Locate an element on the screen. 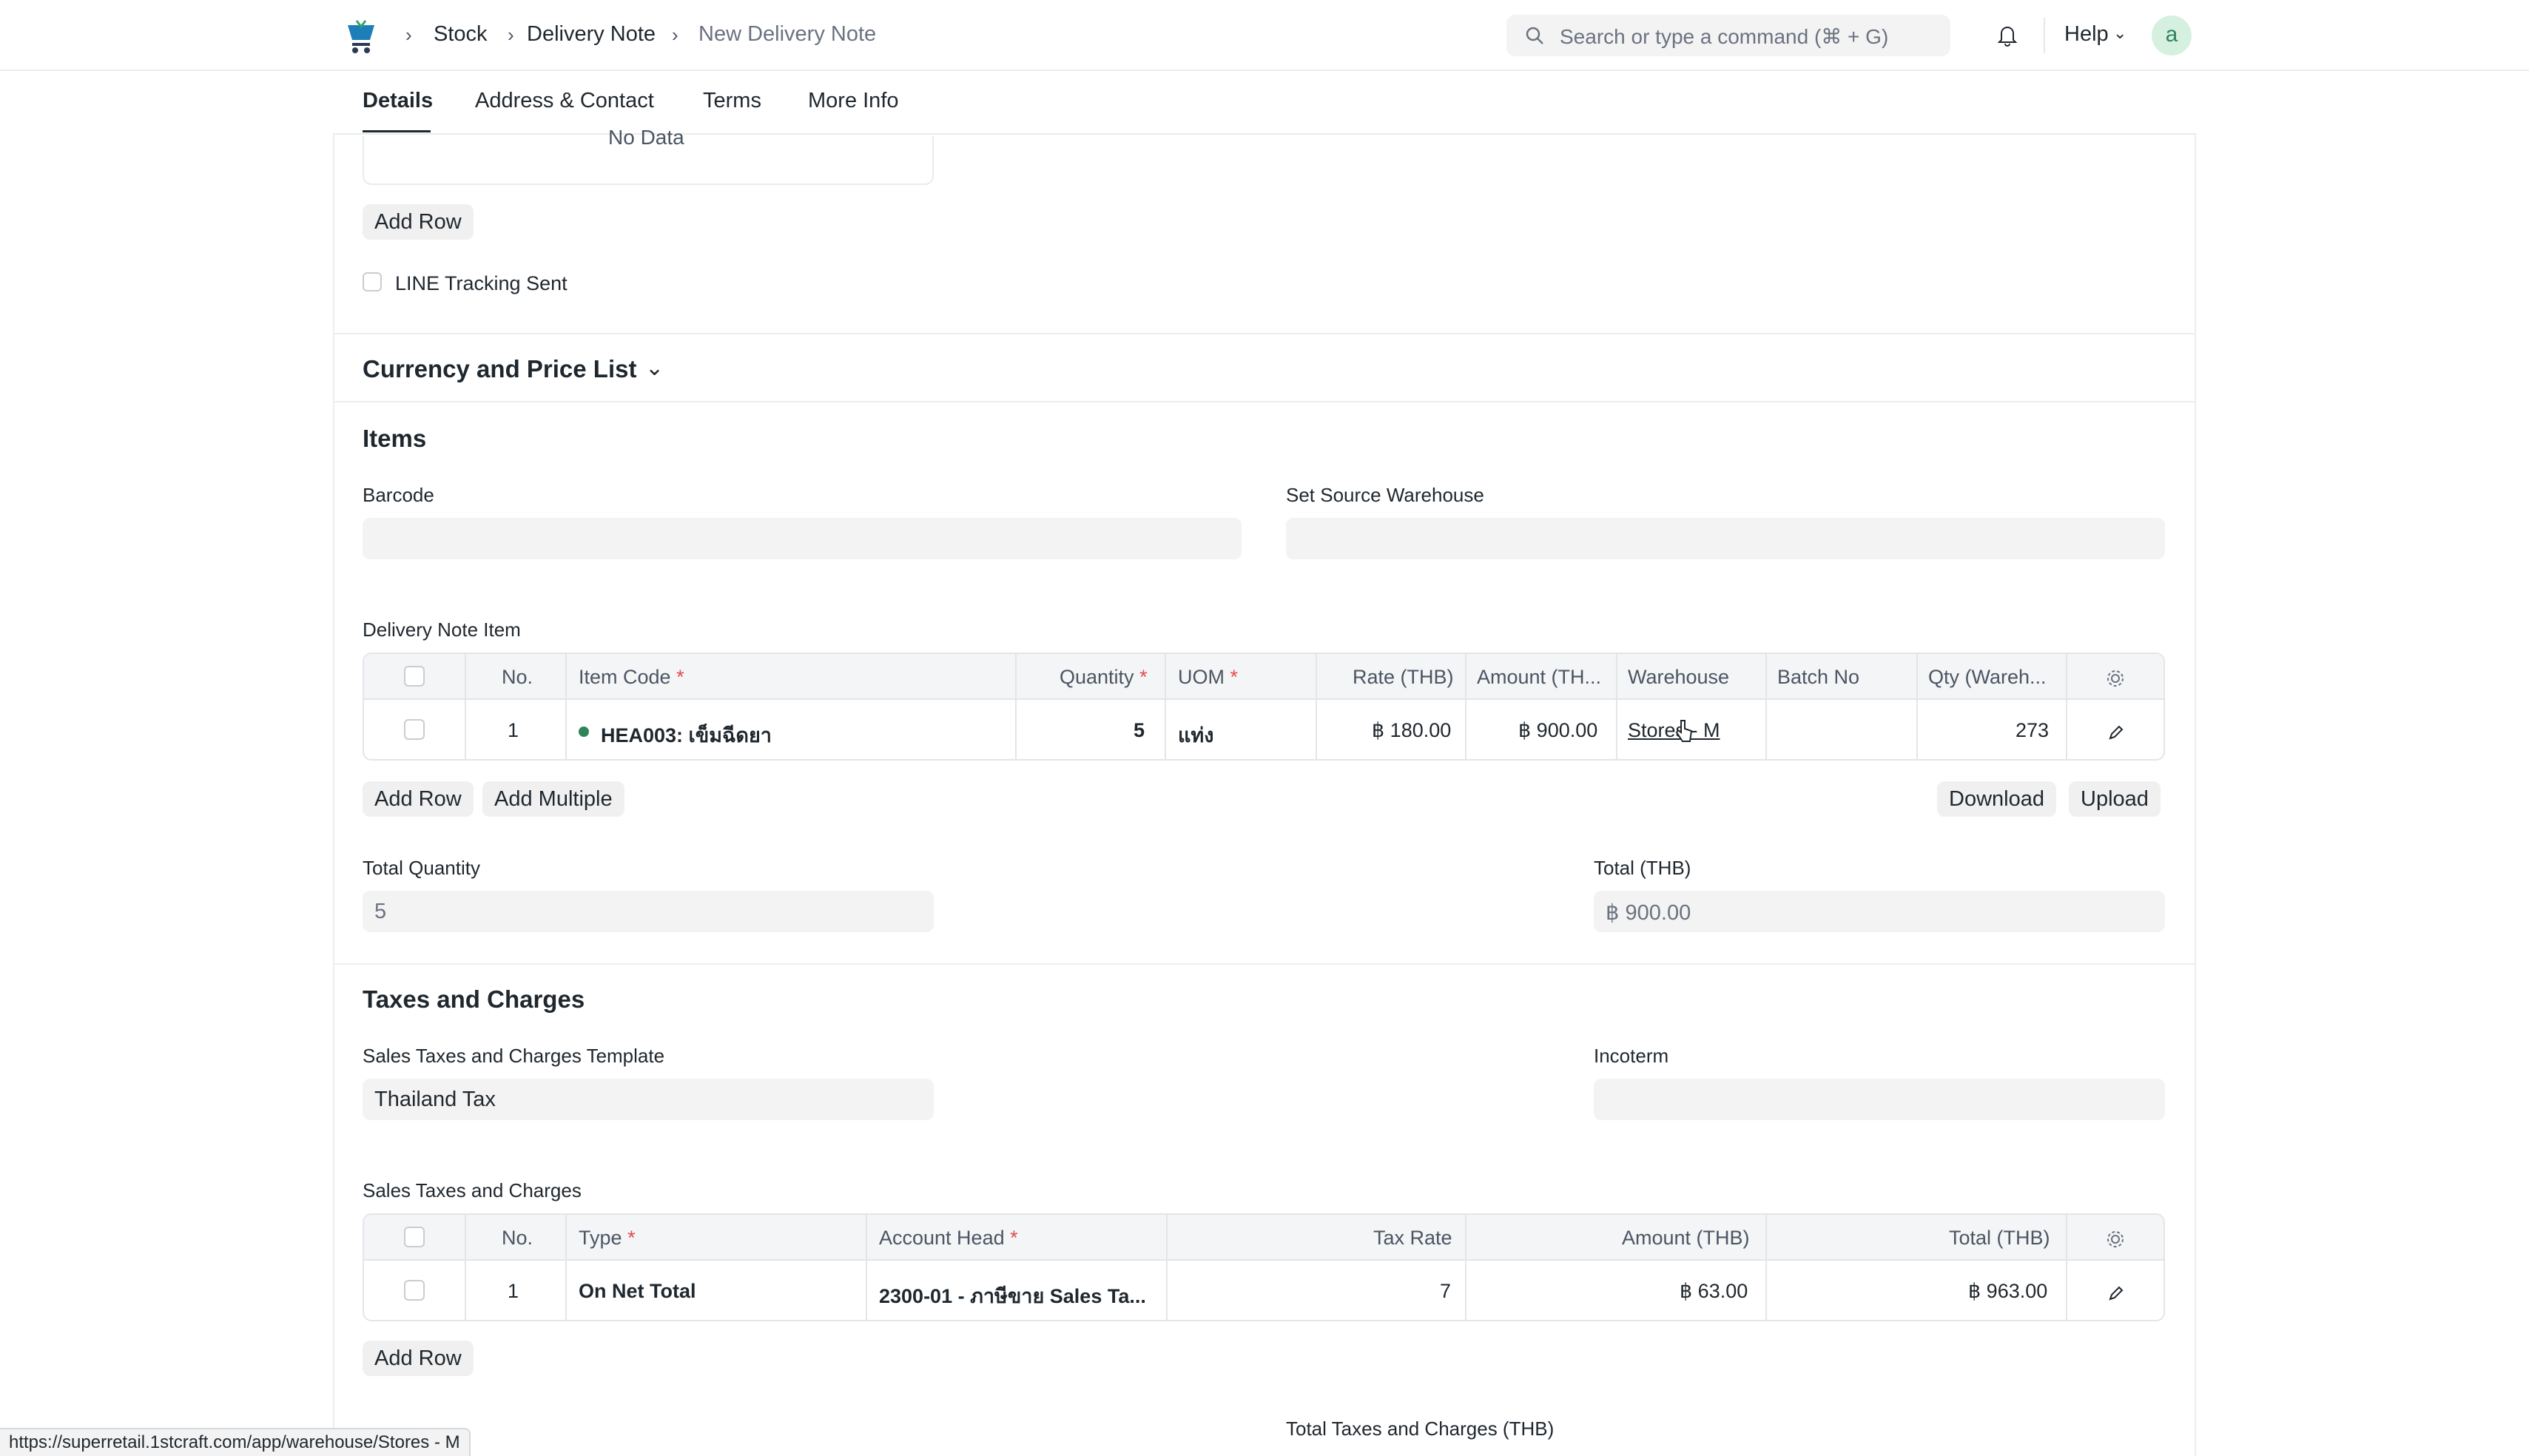  column-header-item-code: Item Code * is located at coordinates (632, 677).